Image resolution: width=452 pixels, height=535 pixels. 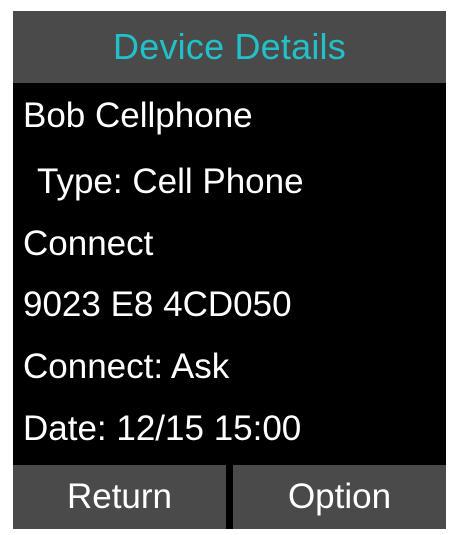 I want to click on paired-date: Date: 12/15 15:00, so click(x=162, y=428).